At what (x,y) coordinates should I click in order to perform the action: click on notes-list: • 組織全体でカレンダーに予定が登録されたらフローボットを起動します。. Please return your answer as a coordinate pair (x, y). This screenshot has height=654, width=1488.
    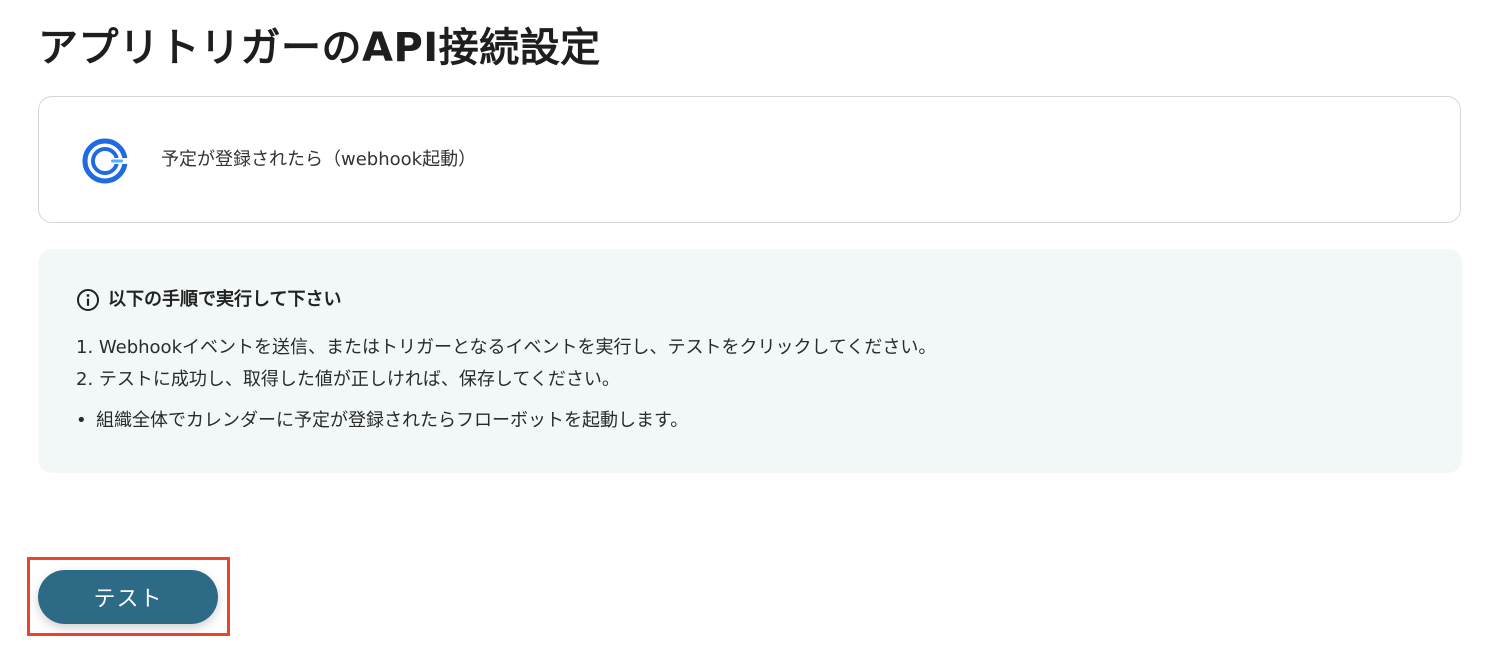
    Looking at the image, I should click on (382, 421).